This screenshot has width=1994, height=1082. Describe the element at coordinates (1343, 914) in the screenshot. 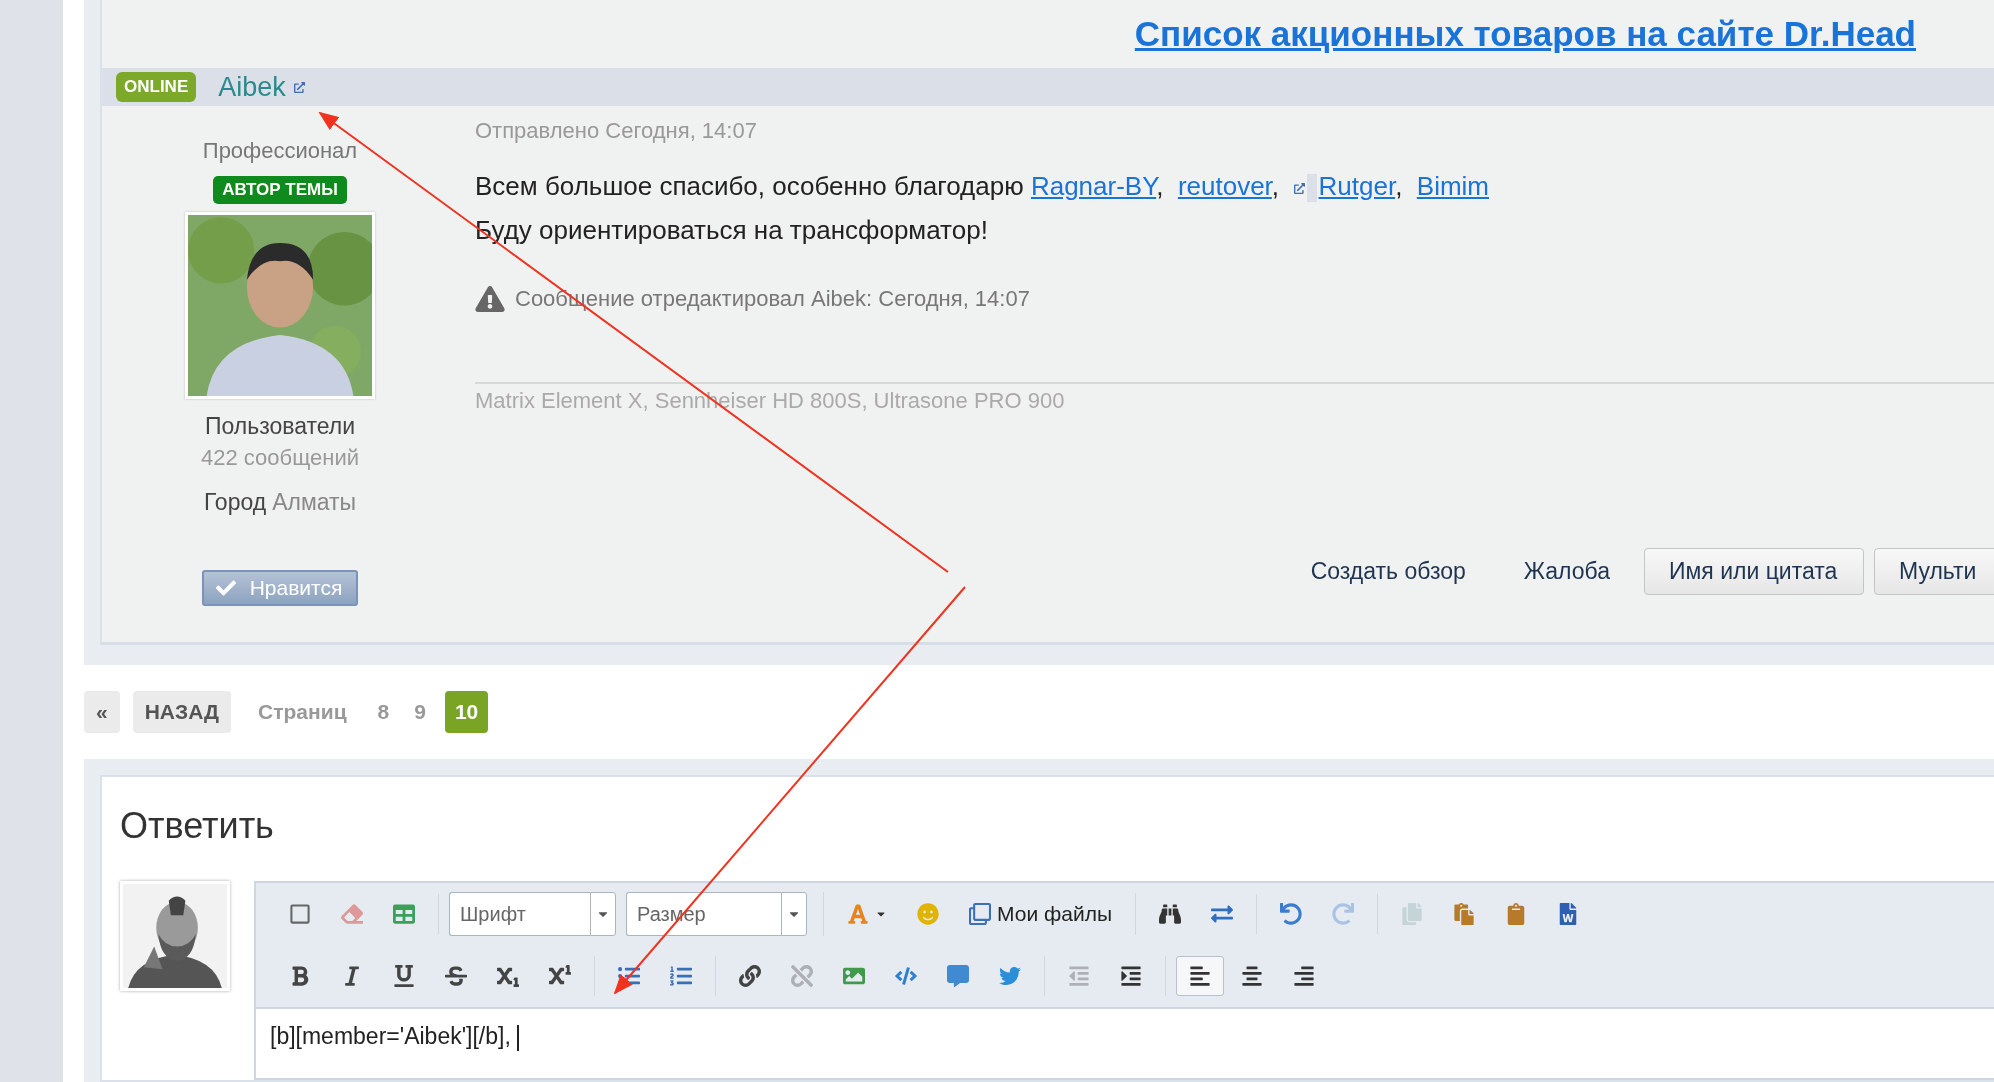

I see `redo-icon` at that location.